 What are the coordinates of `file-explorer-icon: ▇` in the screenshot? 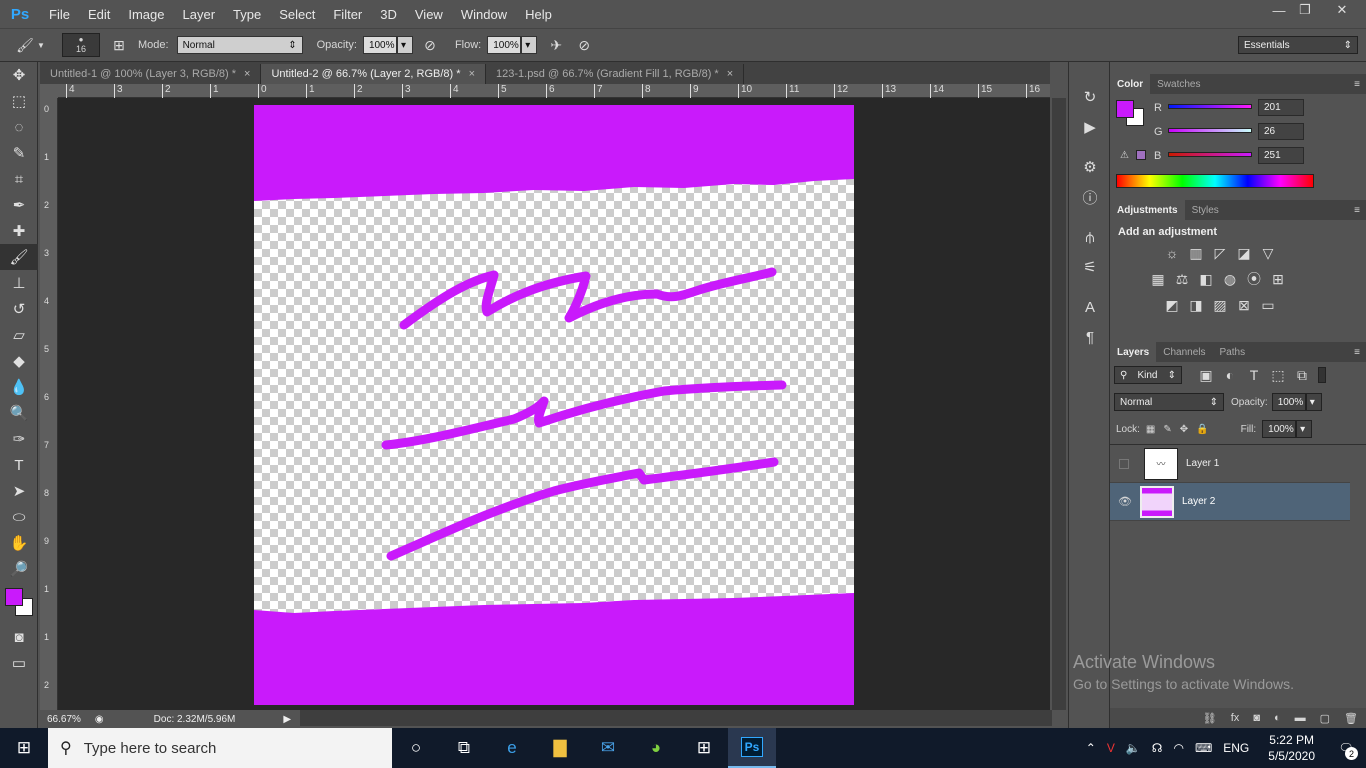 It's located at (560, 748).